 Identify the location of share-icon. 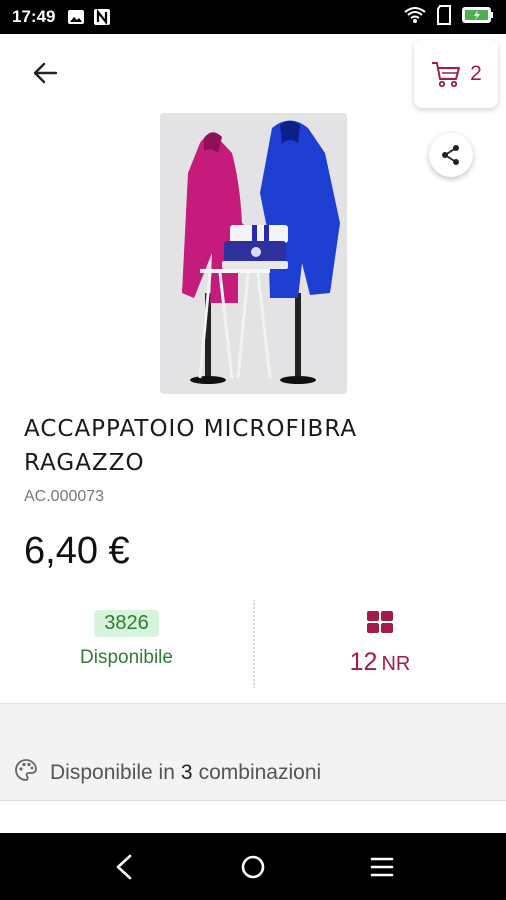
(450, 155).